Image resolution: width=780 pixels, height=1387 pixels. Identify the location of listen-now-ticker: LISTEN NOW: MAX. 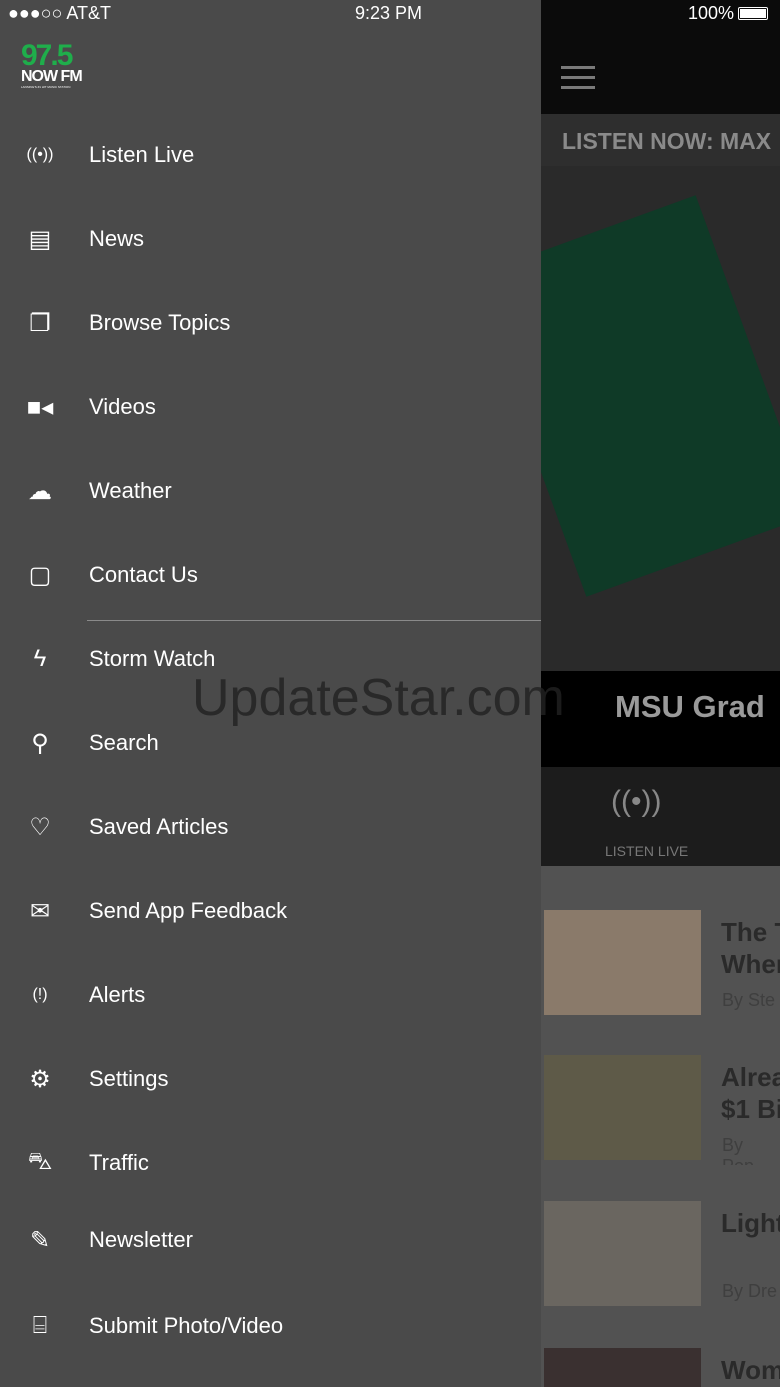
(660, 140).